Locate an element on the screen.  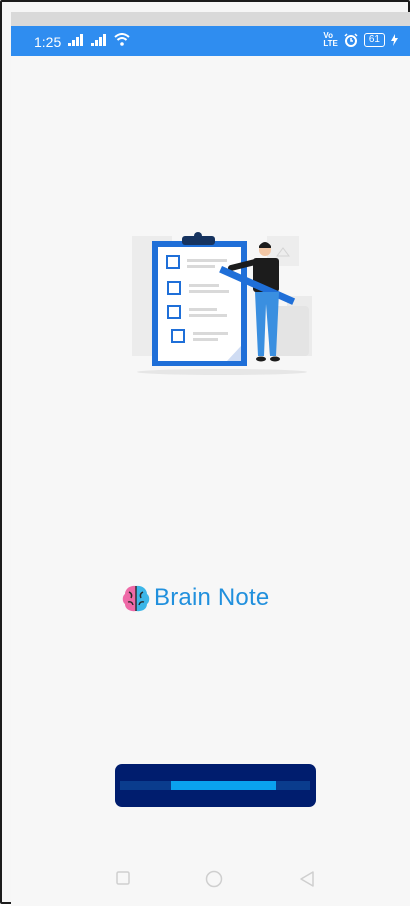
wifi-icon is located at coordinates (122, 39).